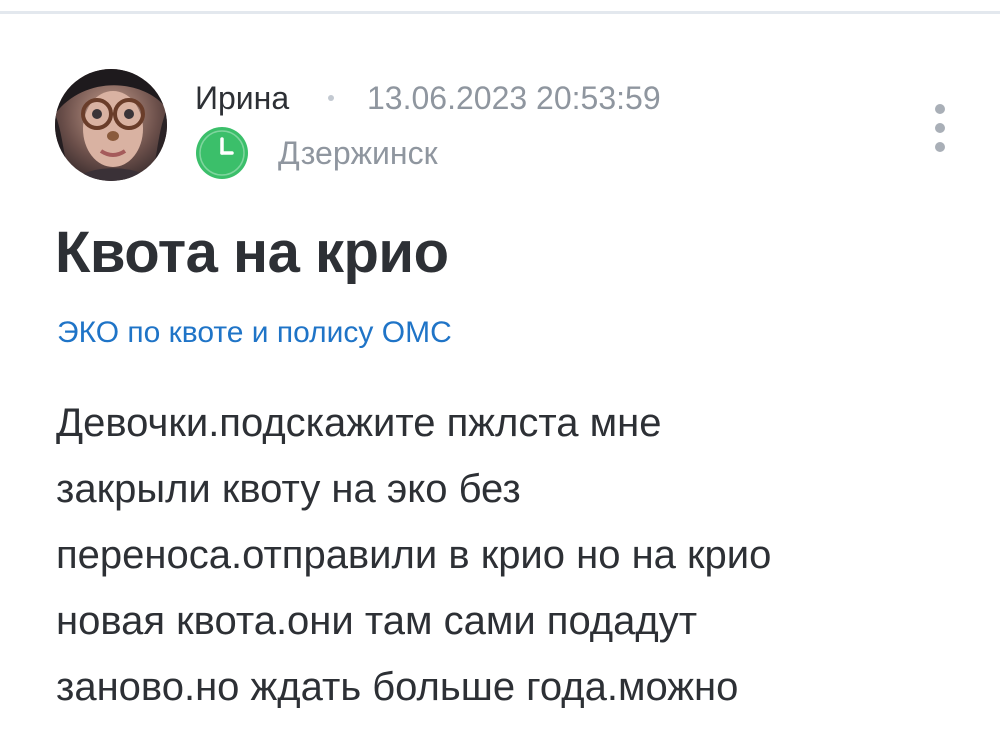  What do you see at coordinates (252, 252) in the screenshot?
I see `post-title: Квота на крио` at bounding box center [252, 252].